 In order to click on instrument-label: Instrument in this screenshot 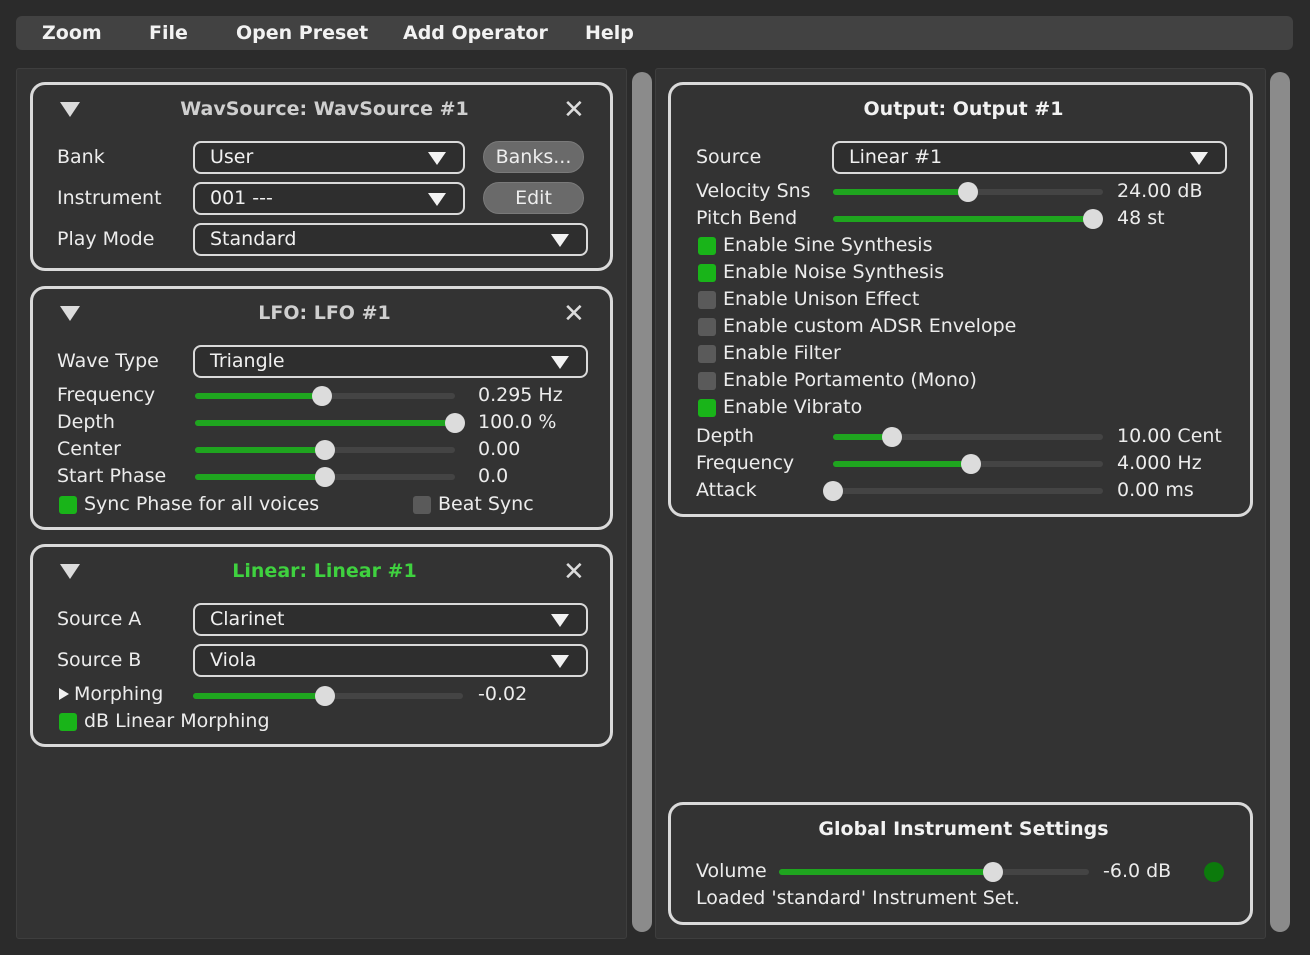, I will do `click(109, 198)`.